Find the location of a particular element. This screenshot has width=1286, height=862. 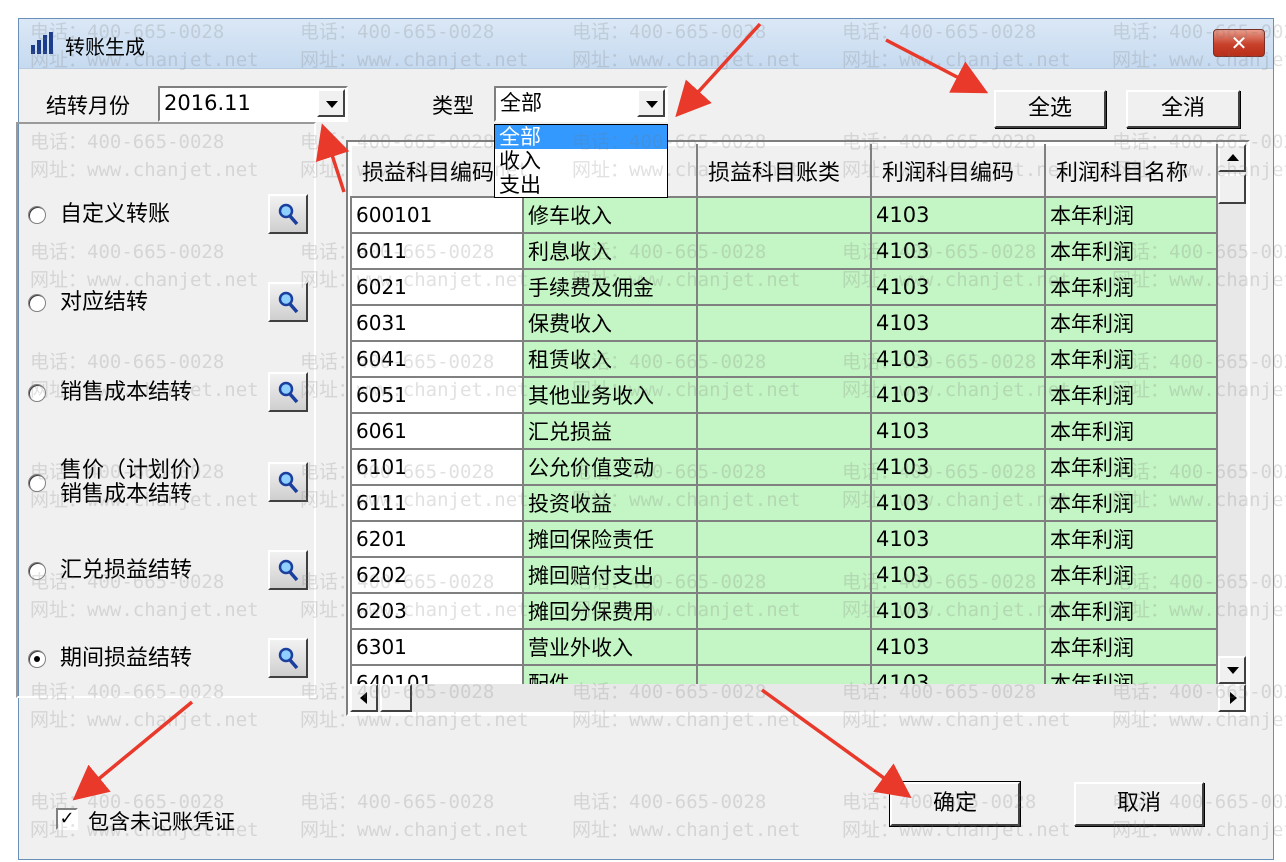

table-row: 6021 手续费及佣金 4103 本年利润 is located at coordinates (784, 287).